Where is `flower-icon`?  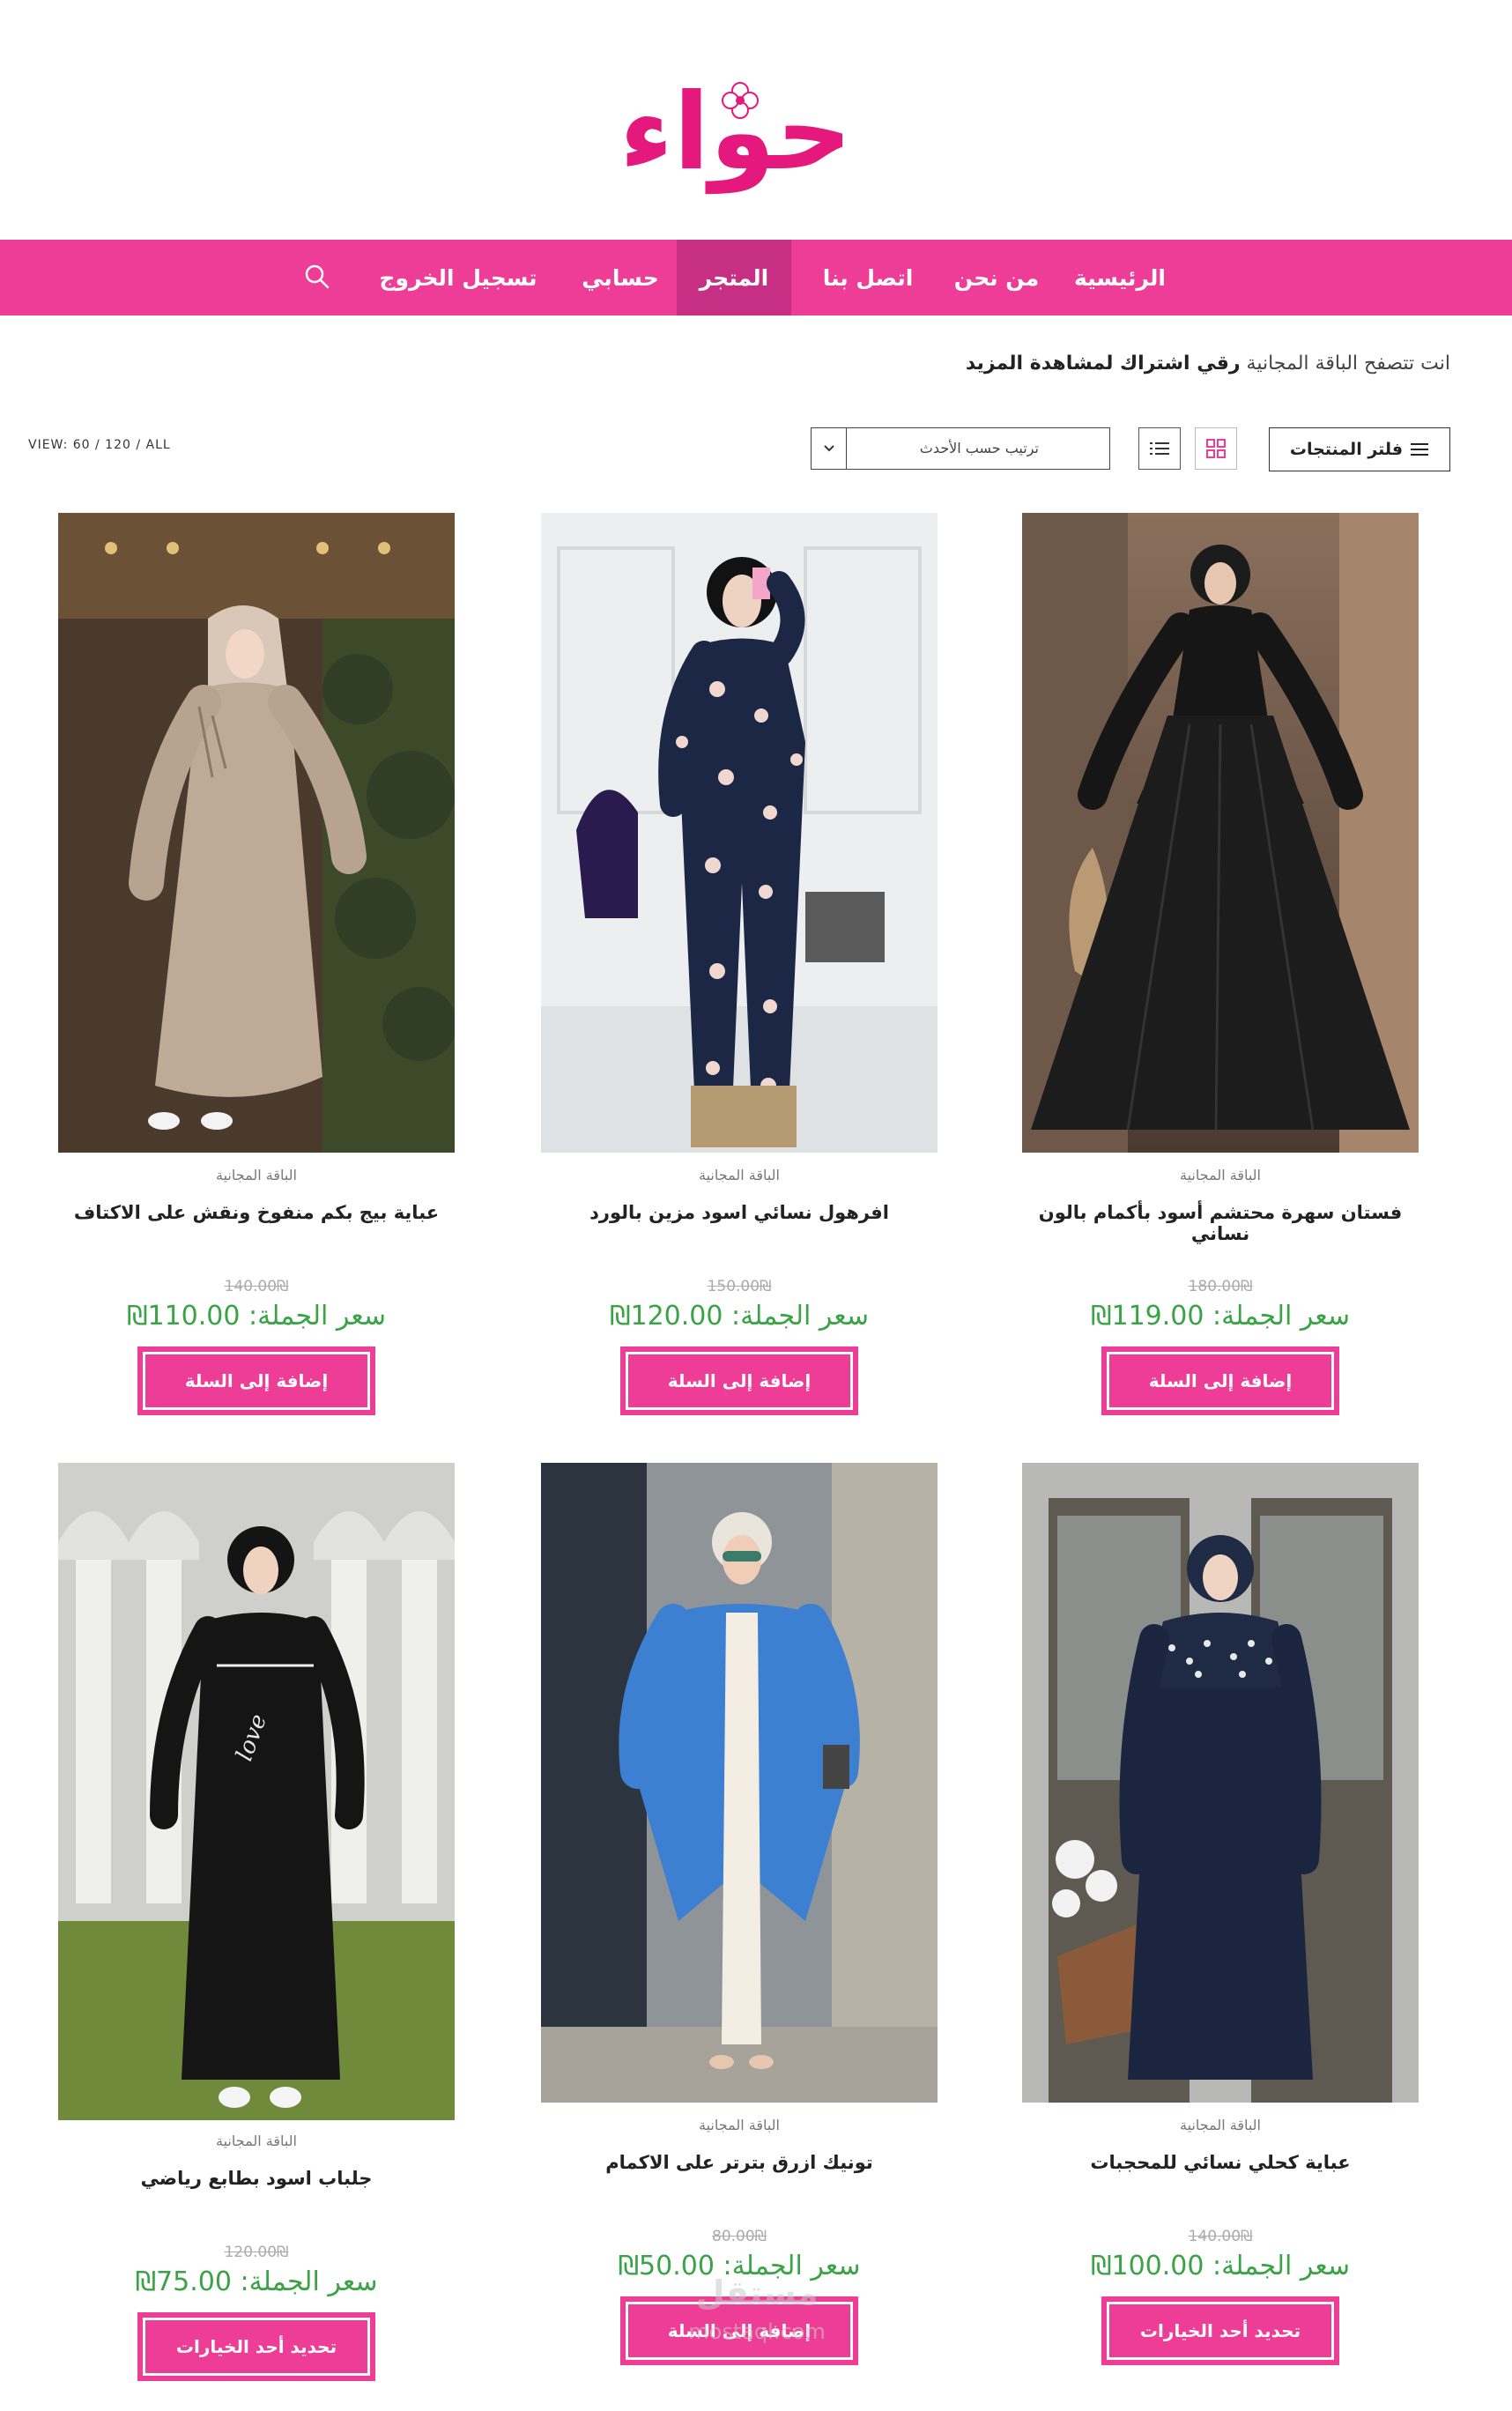
flower-icon is located at coordinates (740, 100).